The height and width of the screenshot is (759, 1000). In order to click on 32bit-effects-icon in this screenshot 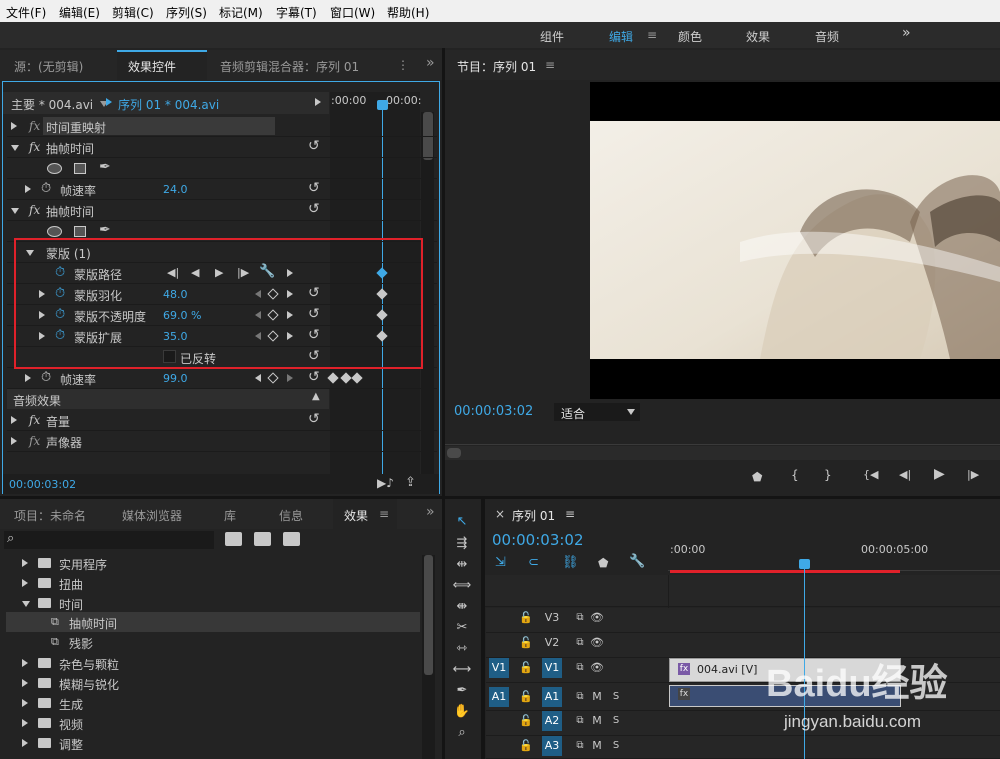, I will do `click(262, 539)`.